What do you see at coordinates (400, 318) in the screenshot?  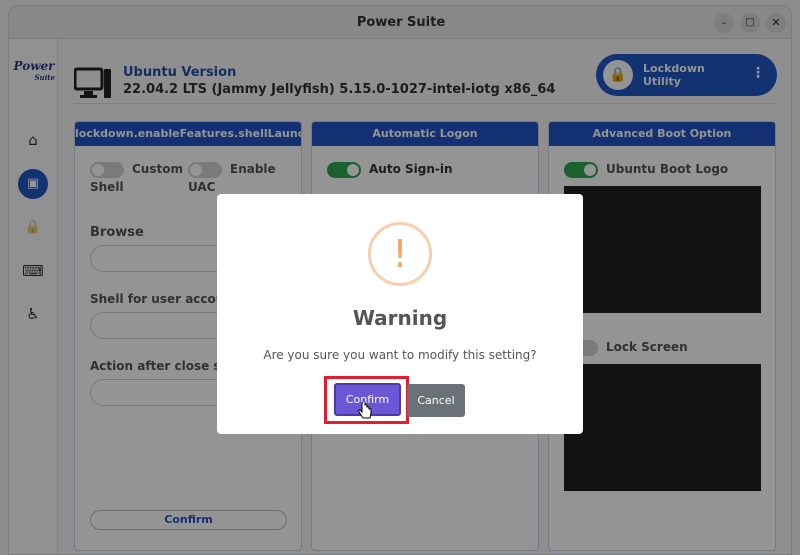 I see `dialog-title: Warning` at bounding box center [400, 318].